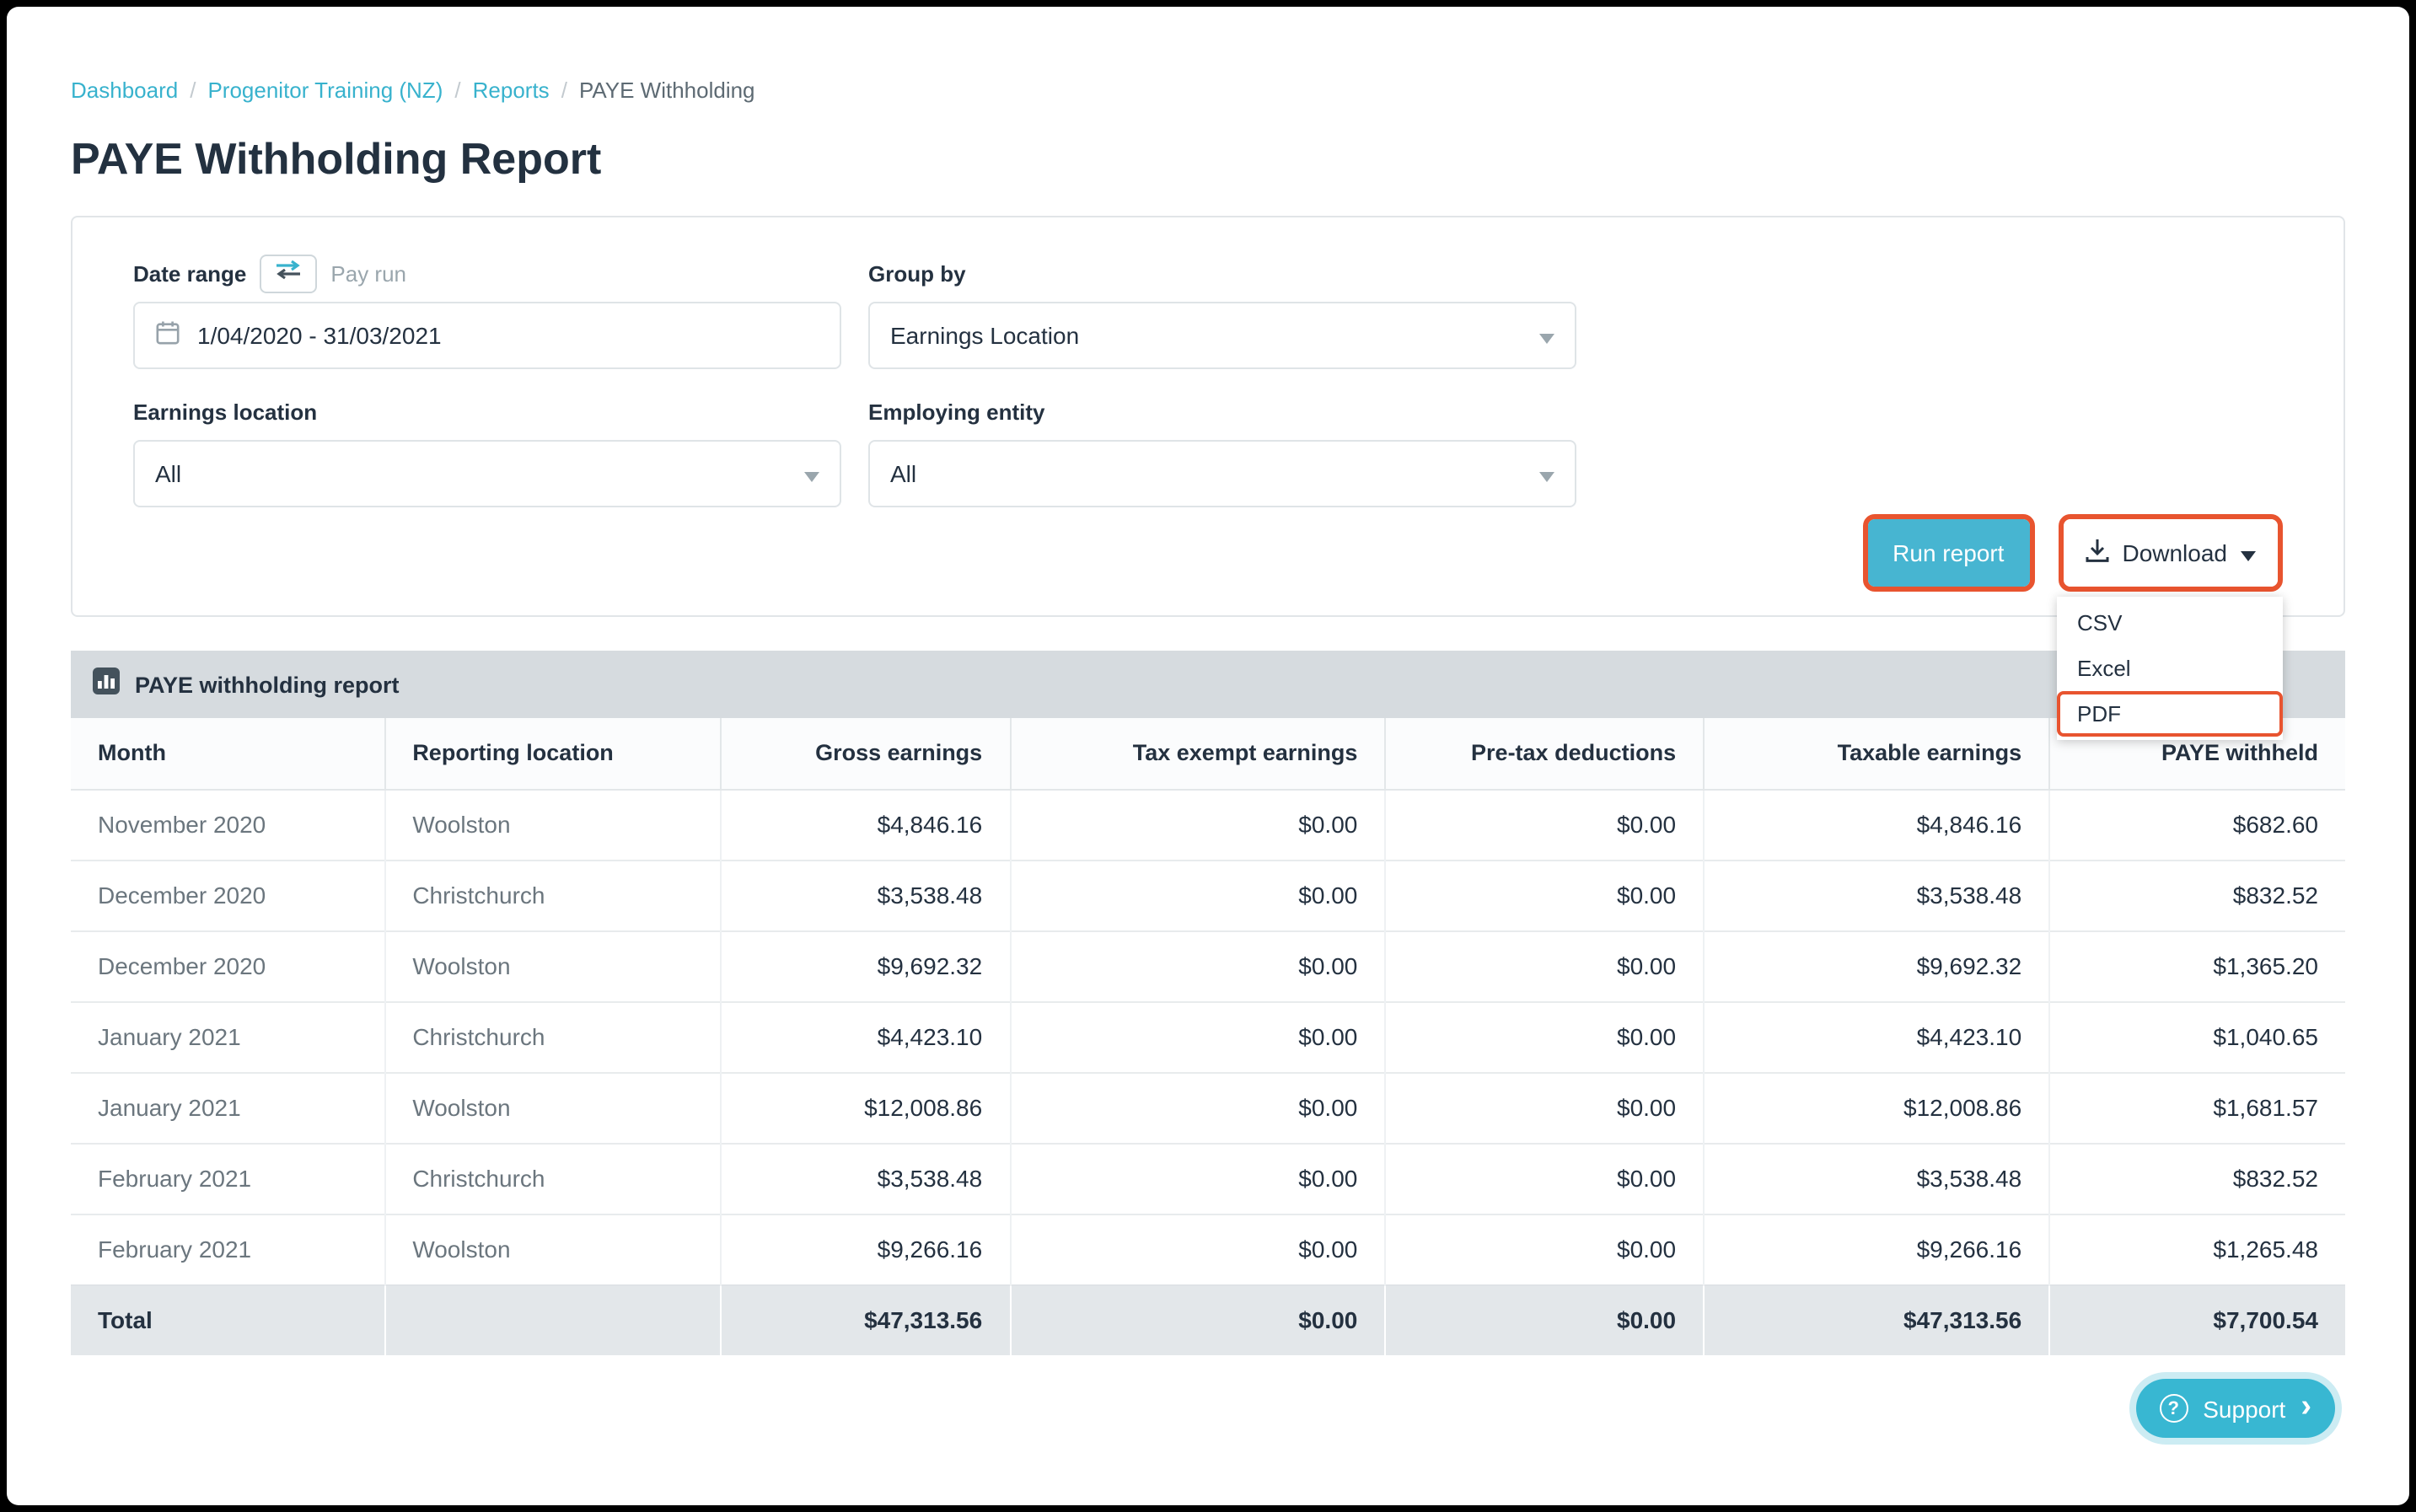 This screenshot has height=1512, width=2416. What do you see at coordinates (1197, 754) in the screenshot?
I see `column-header-tax-exempt-earnings: Tax exempt earnings` at bounding box center [1197, 754].